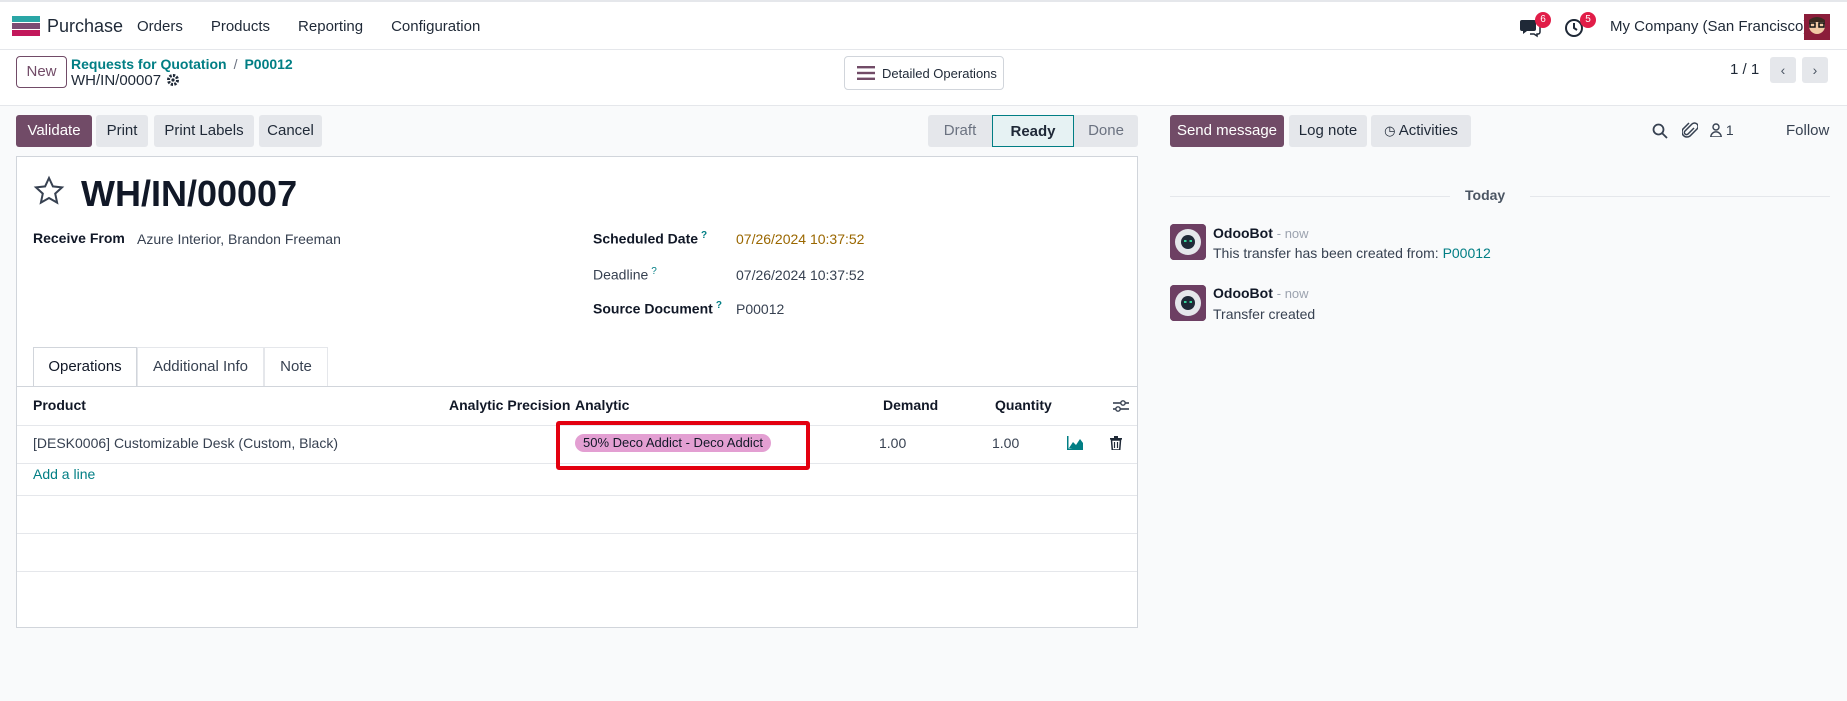 This screenshot has height=701, width=1847. Describe the element at coordinates (1310, 196) in the screenshot. I see `today-divider-left` at that location.